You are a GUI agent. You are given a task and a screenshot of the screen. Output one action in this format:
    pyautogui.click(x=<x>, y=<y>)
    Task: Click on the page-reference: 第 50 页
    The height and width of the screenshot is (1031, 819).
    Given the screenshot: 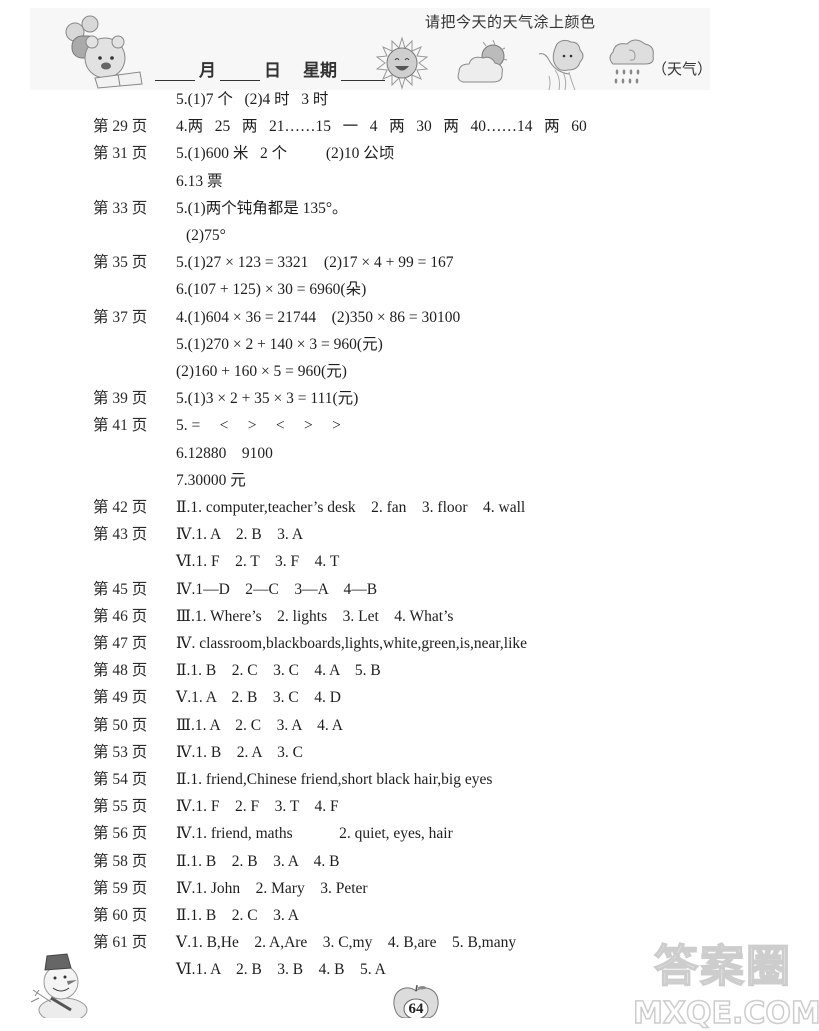 What is the action you would take?
    pyautogui.click(x=120, y=725)
    